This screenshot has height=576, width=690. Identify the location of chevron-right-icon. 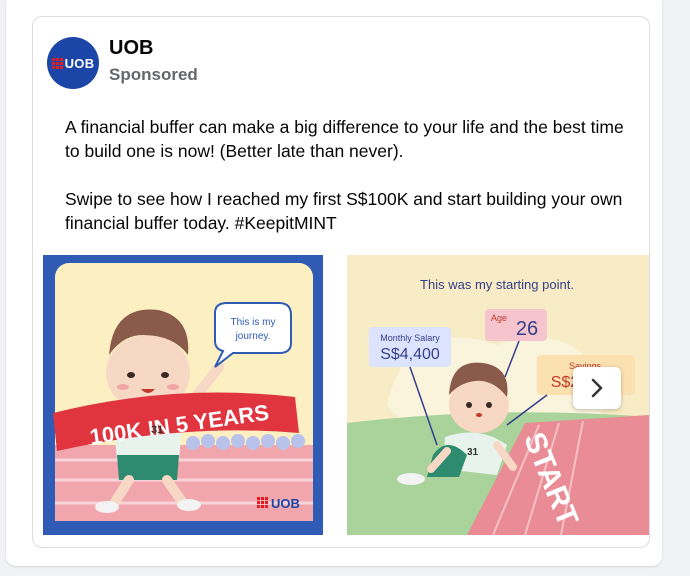
(597, 388).